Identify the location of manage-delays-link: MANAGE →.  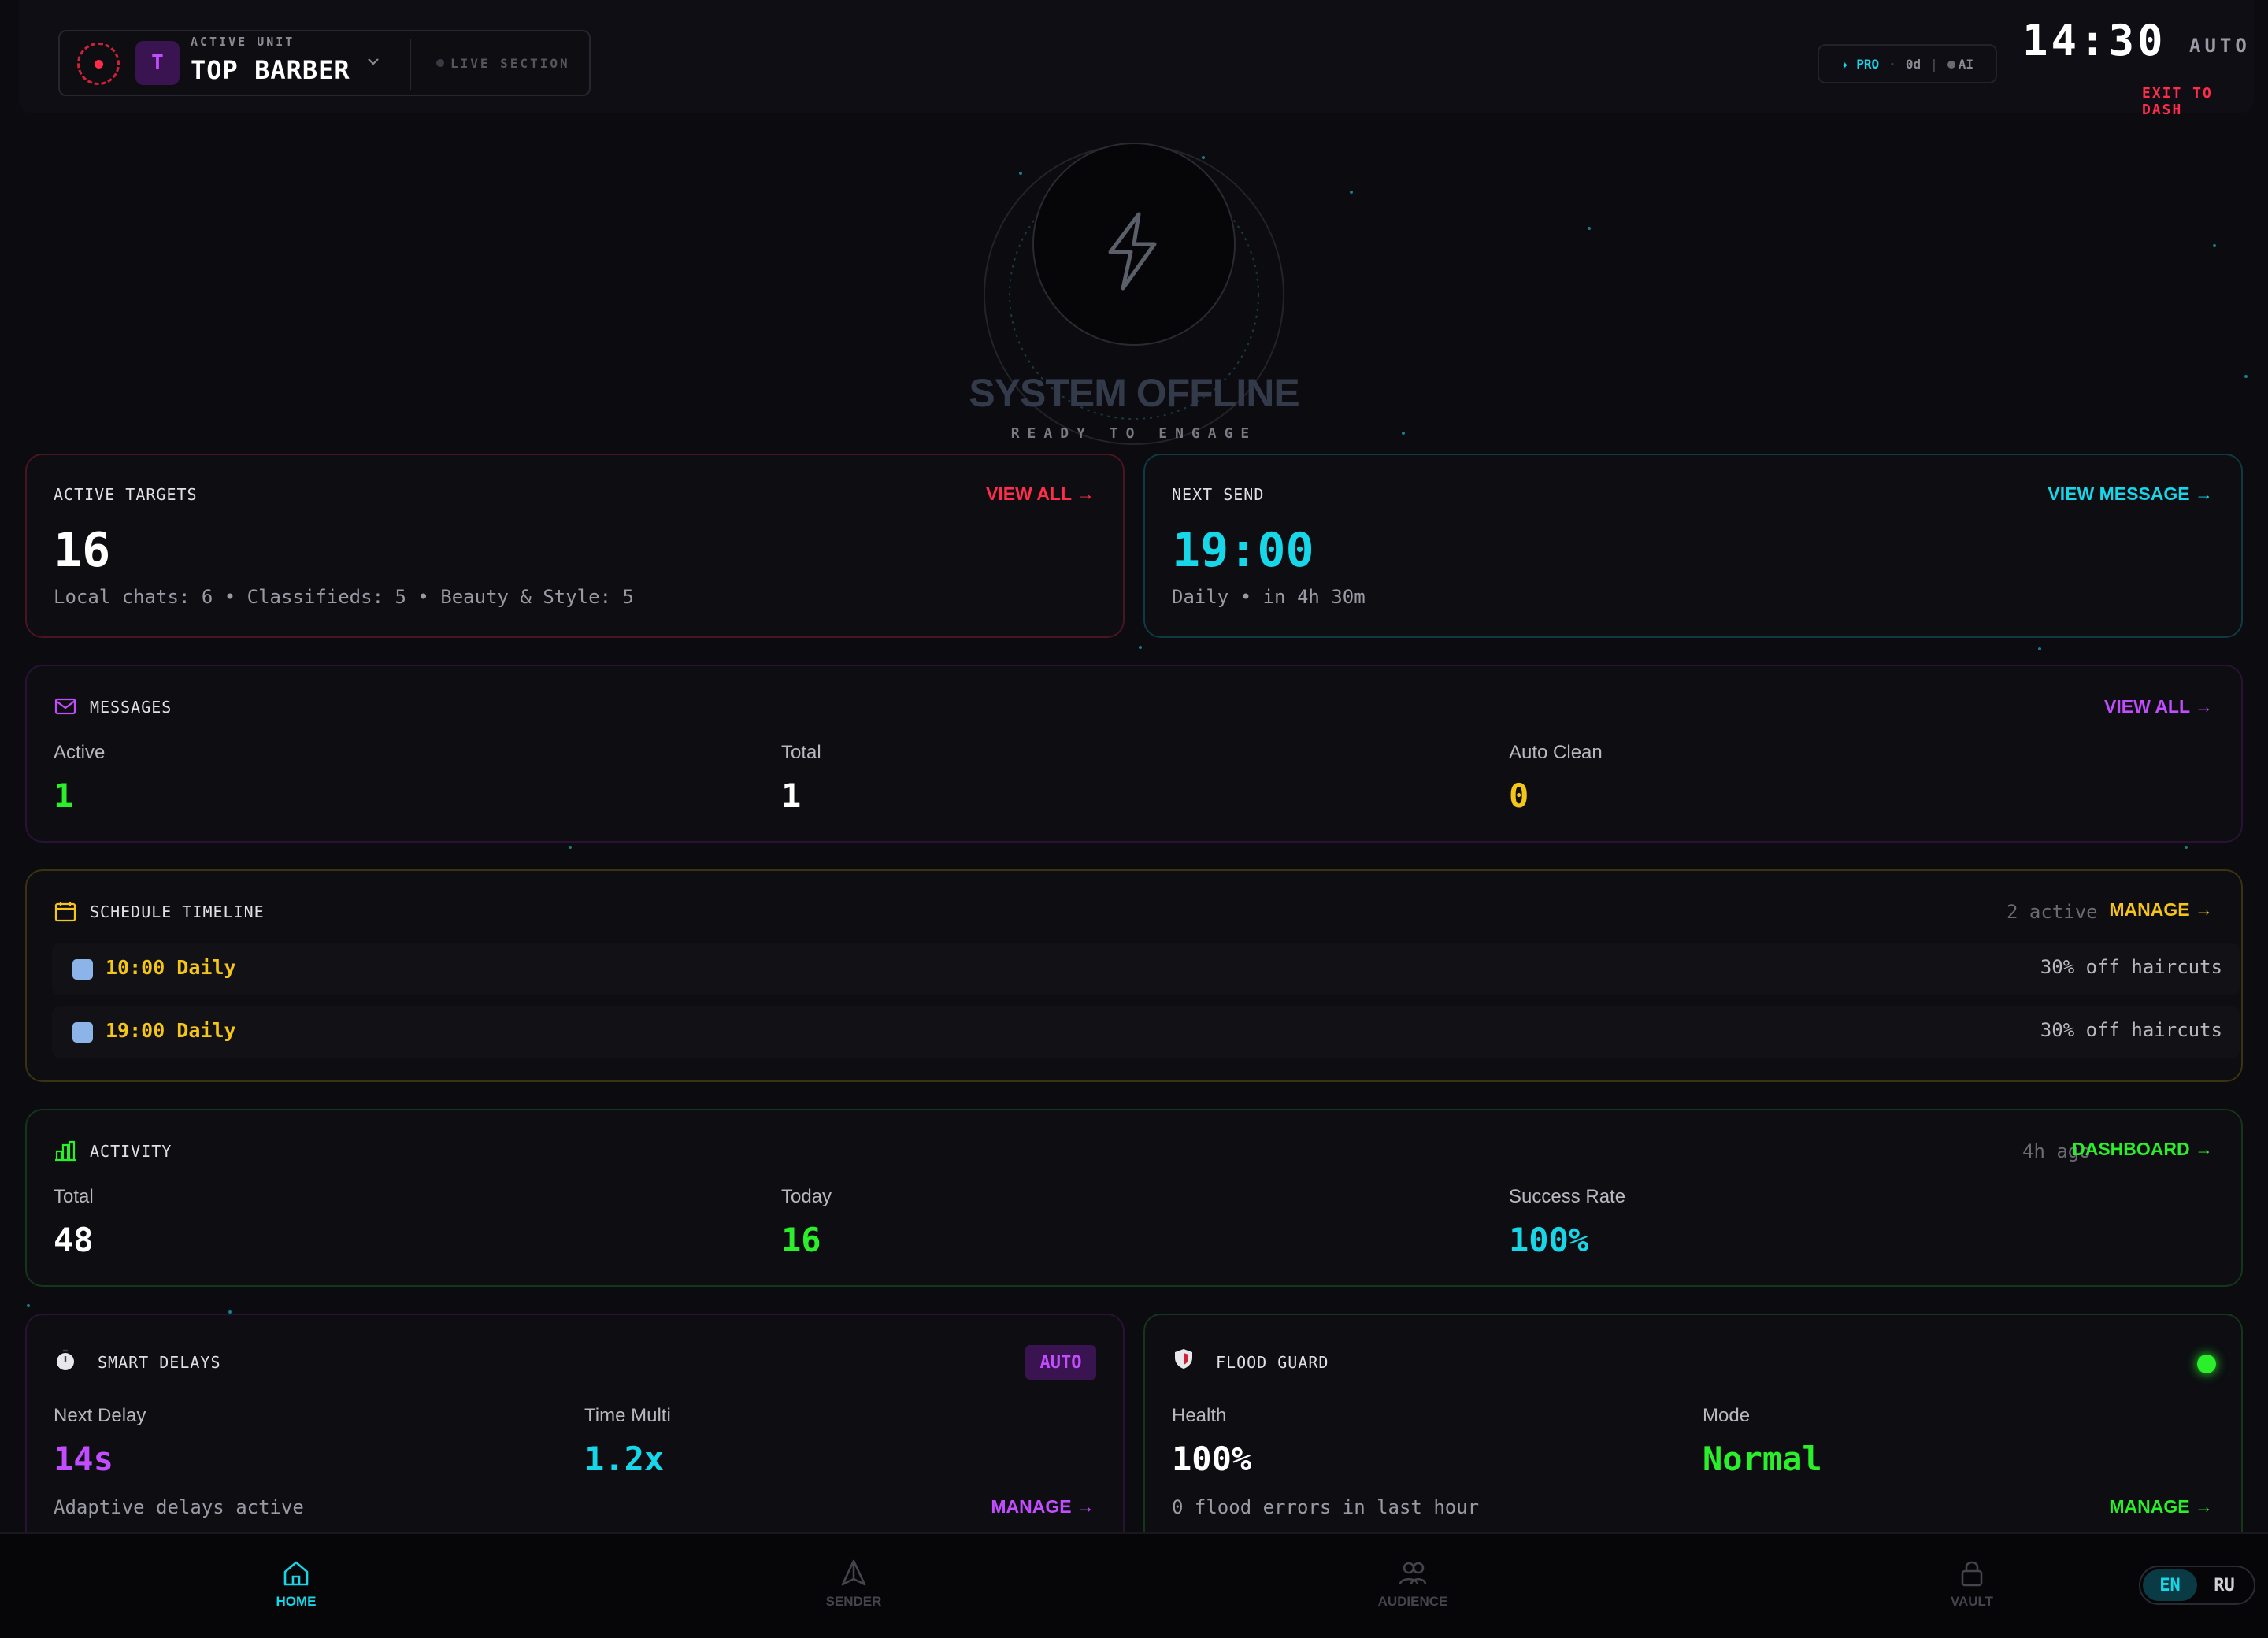
(1043, 1507).